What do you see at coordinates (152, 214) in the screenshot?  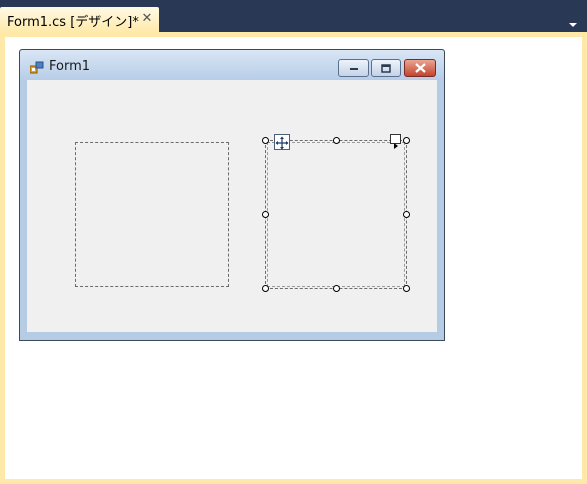 I see `panel1` at bounding box center [152, 214].